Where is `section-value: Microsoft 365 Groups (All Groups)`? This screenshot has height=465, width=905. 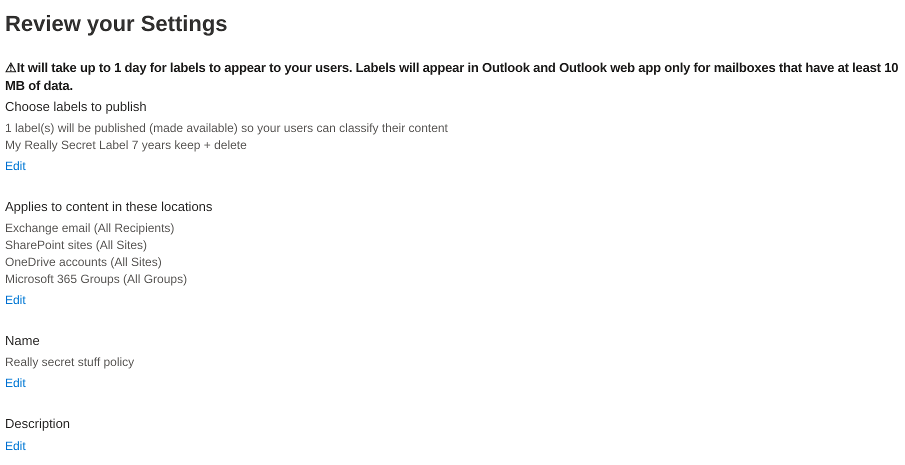
section-value: Microsoft 365 Groups (All Groups) is located at coordinates (96, 279).